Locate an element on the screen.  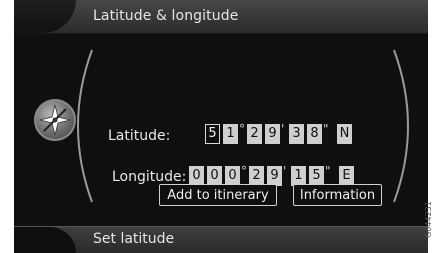
longitude-digit: 5 is located at coordinates (316, 176).